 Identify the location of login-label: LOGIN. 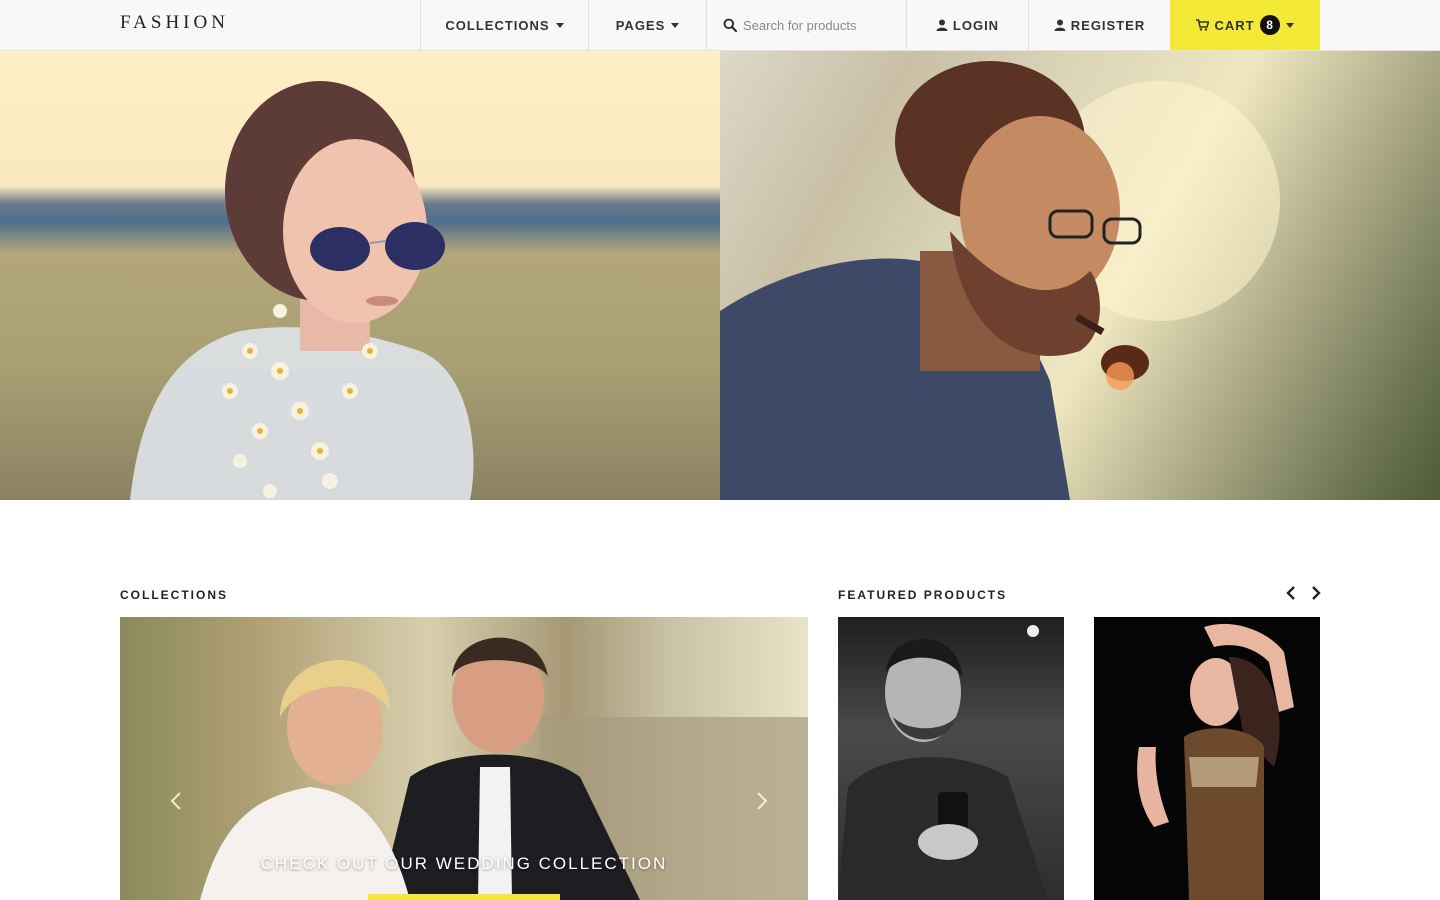
(976, 25).